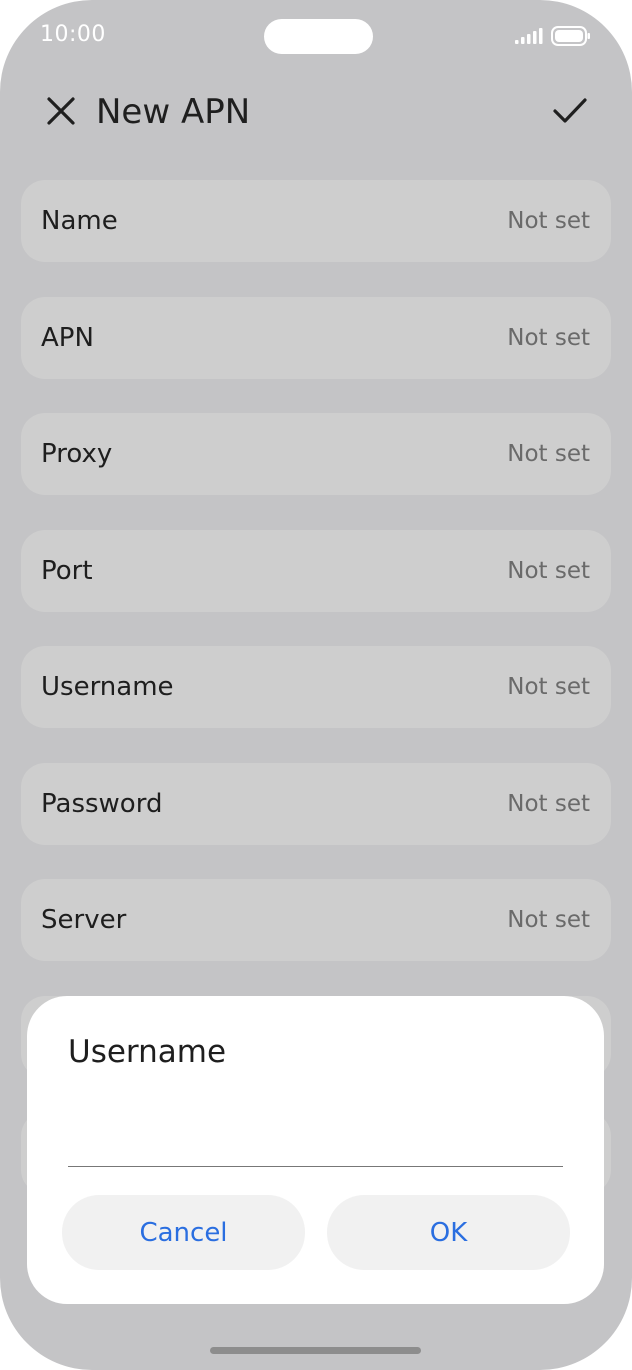 The image size is (632, 1370). I want to click on field-label: APN, so click(67, 337).